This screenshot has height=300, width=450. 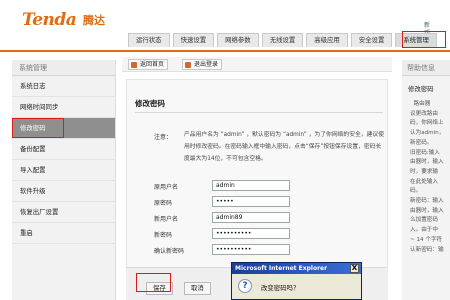 What do you see at coordinates (251, 185) in the screenshot?
I see `old-username-input: admin` at bounding box center [251, 185].